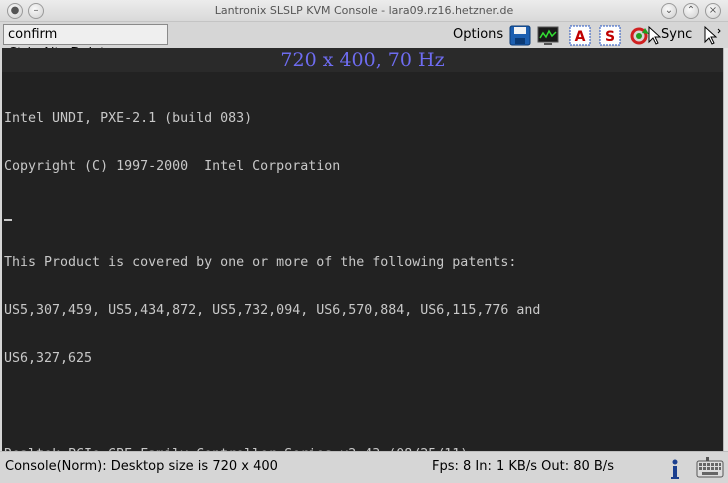 The height and width of the screenshot is (483, 728). Describe the element at coordinates (713, 11) in the screenshot. I see `close-button: ×` at that location.